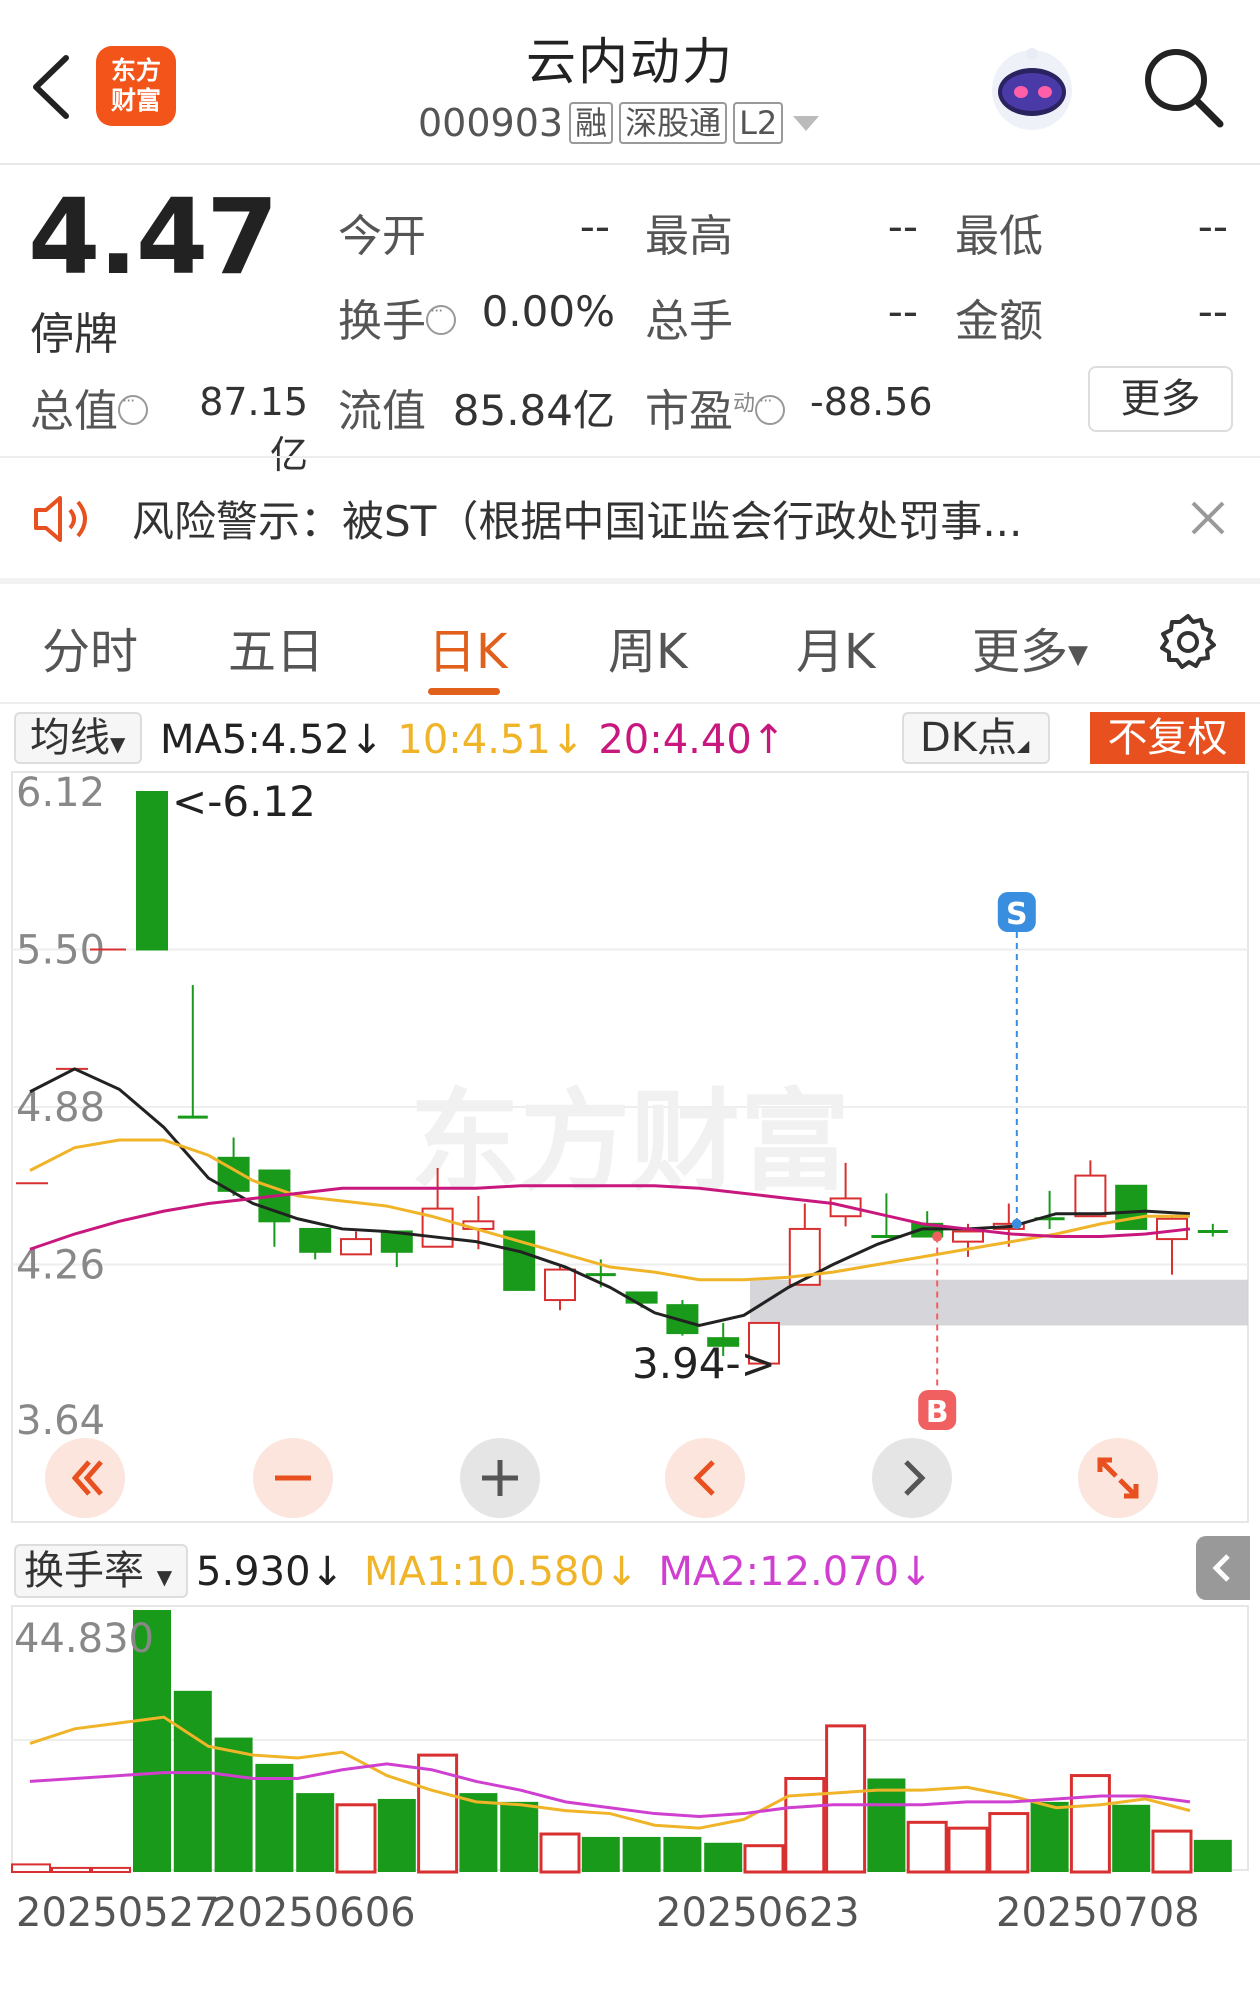 The image size is (1260, 1992). What do you see at coordinates (1118, 1478) in the screenshot?
I see `fullscreen-button` at bounding box center [1118, 1478].